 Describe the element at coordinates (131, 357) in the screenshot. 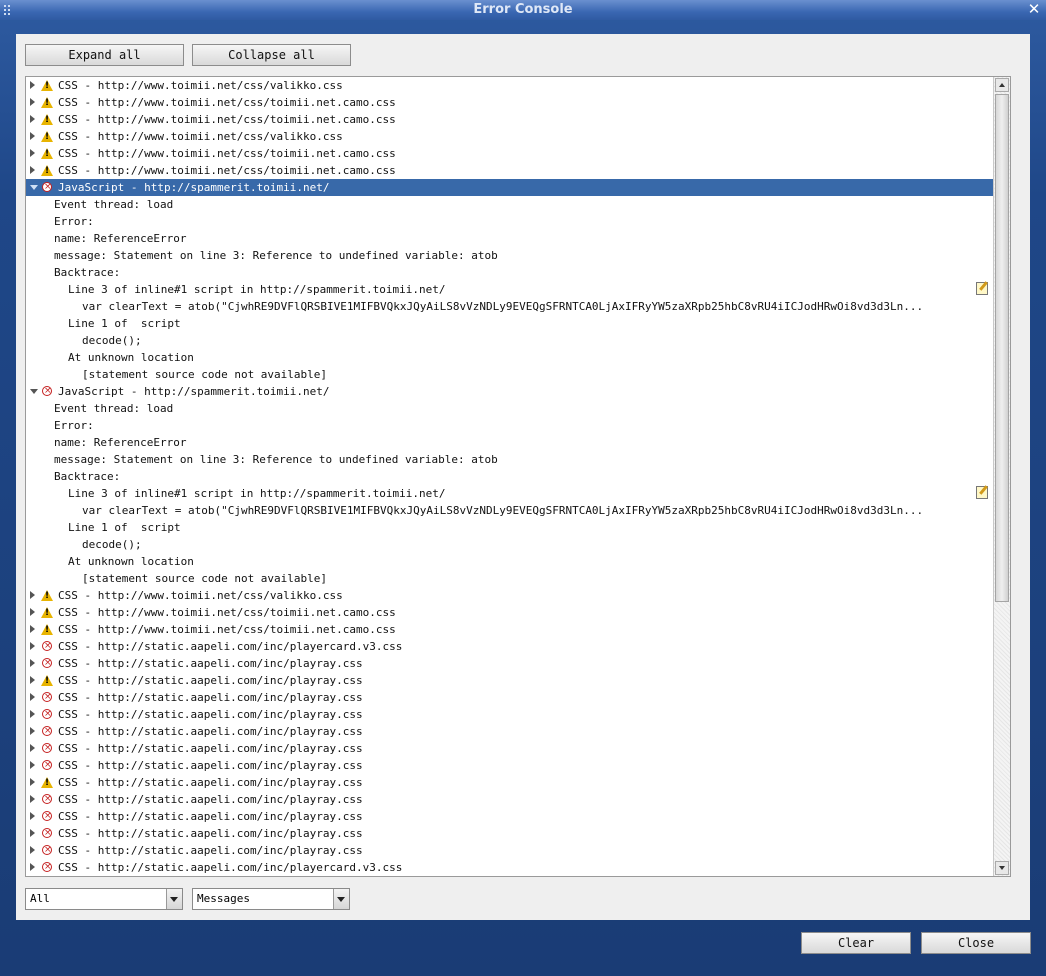

I see `detail-text: At unknown location` at that location.